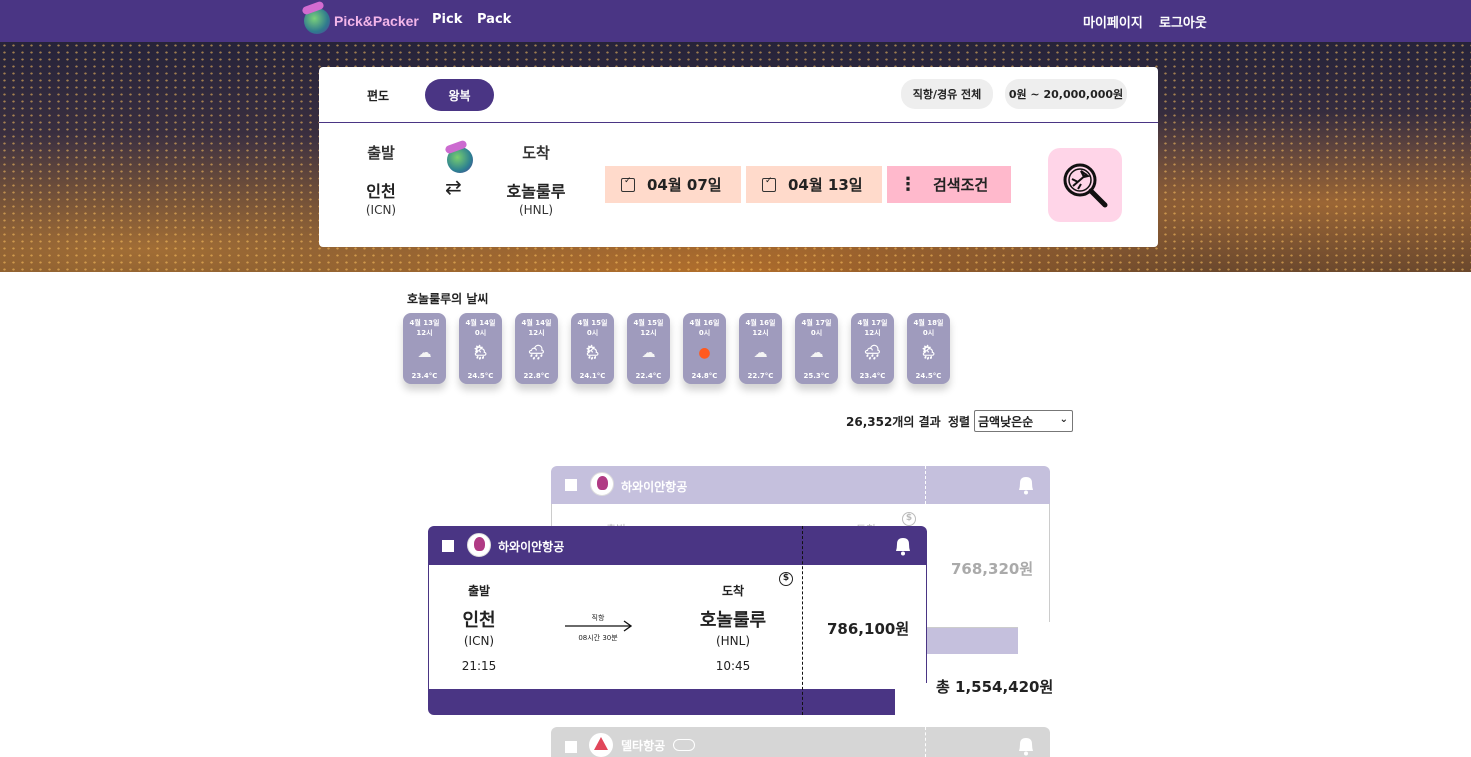  What do you see at coordinates (424, 348) in the screenshot?
I see `weather-card: 4월 13일 12시 ☁ 23.4°C` at bounding box center [424, 348].